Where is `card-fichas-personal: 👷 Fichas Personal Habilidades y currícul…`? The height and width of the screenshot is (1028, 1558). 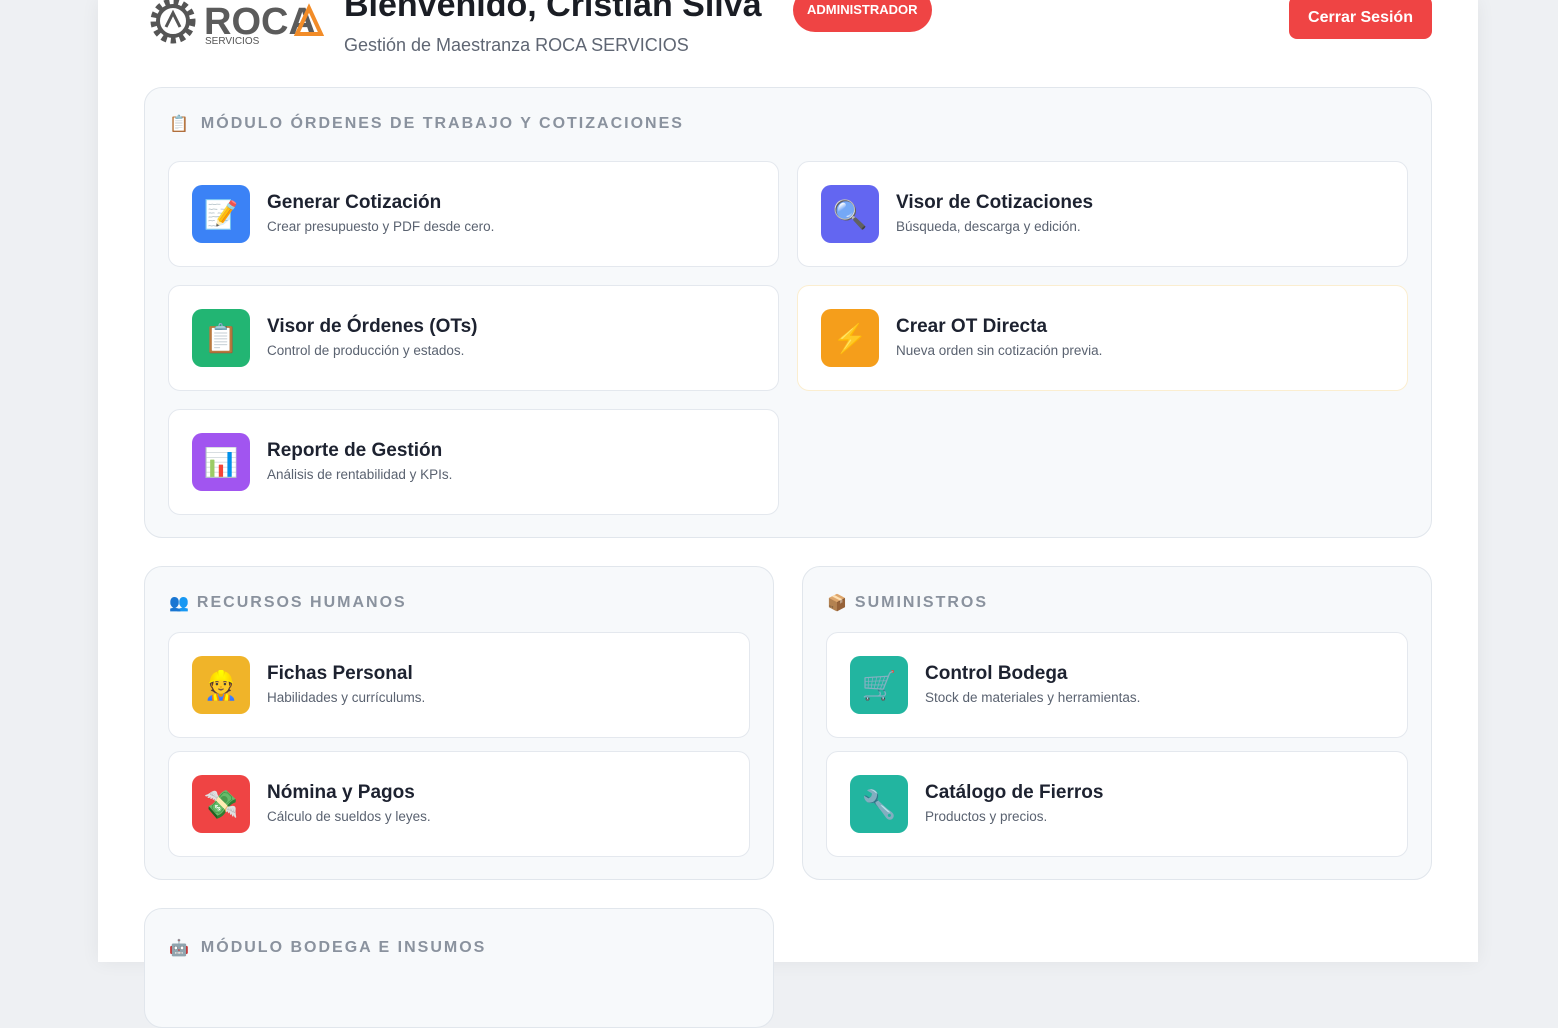
card-fichas-personal: 👷 Fichas Personal Habilidades y currícul… is located at coordinates (459, 685).